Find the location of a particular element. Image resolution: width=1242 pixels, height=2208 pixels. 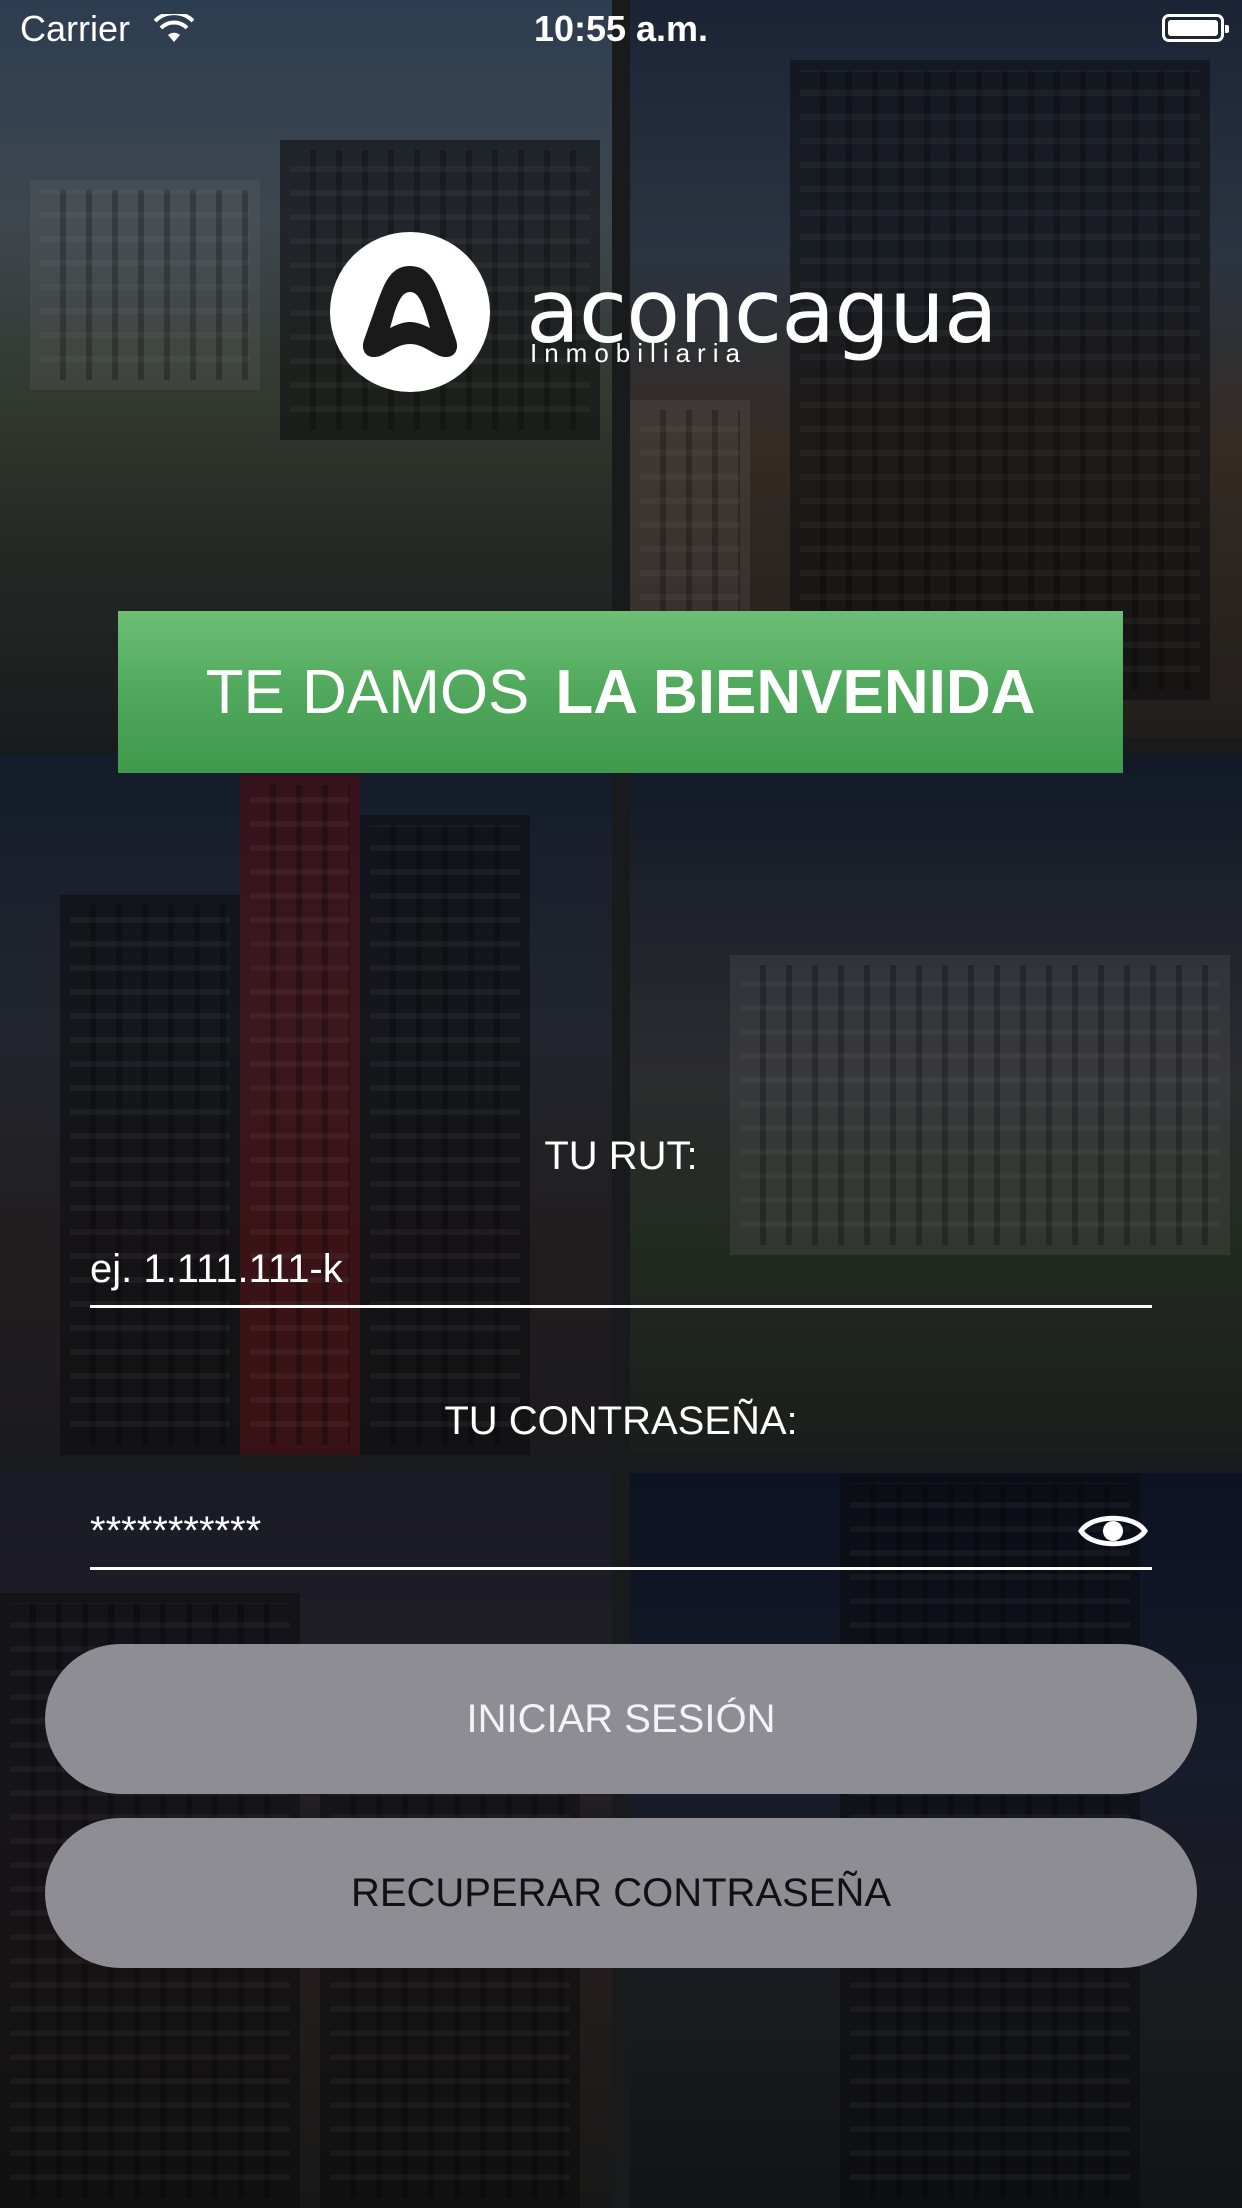

rut-field is located at coordinates (621, 1271).